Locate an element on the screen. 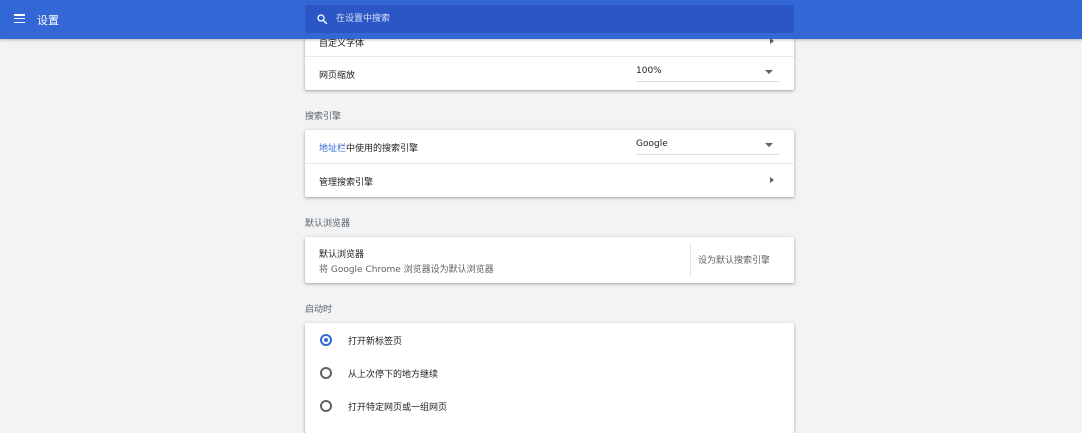 The width and height of the screenshot is (1082, 433). startup-card: 打开新标签页 从上次停下的地方继续 打开特定网页或一组网页 is located at coordinates (549, 378).